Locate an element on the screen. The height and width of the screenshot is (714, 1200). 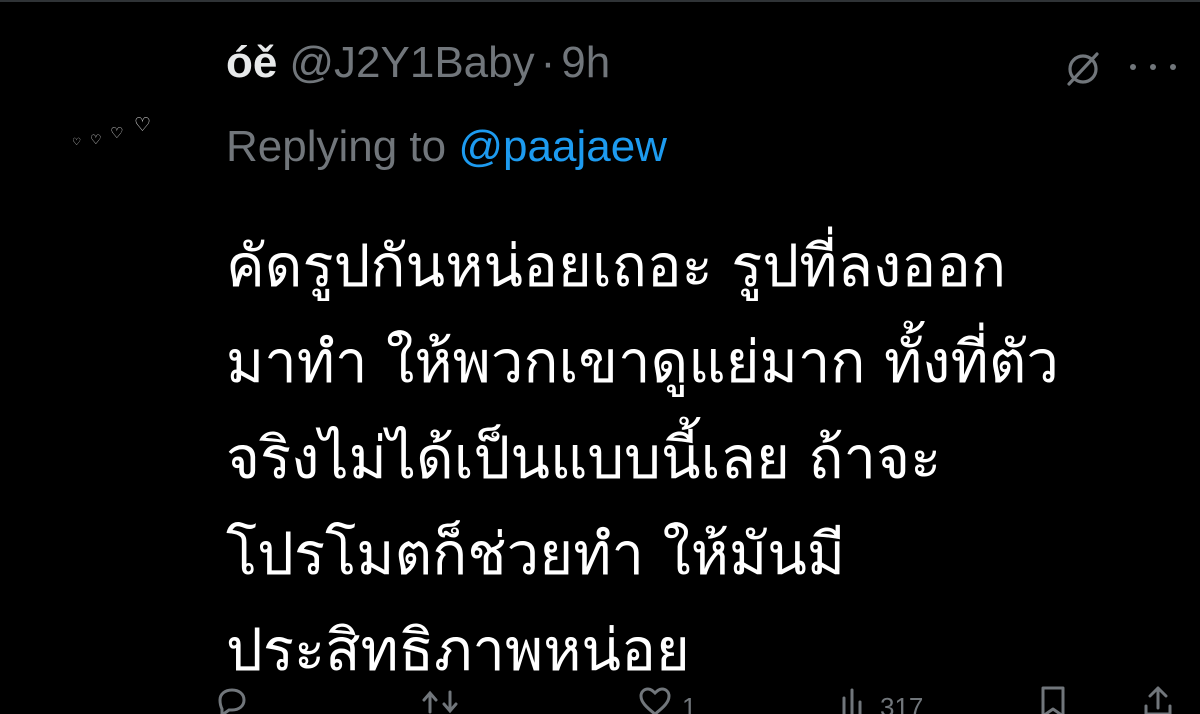
views-button: 317 is located at coordinates (879, 699).